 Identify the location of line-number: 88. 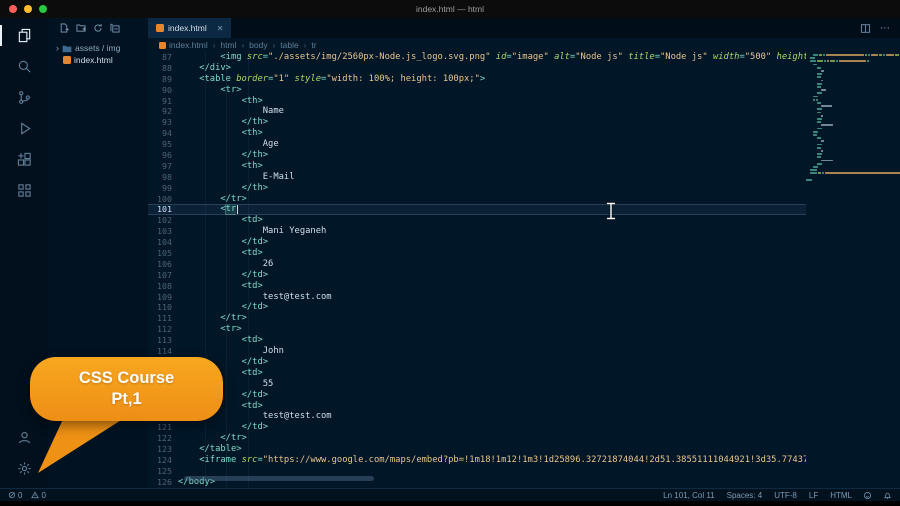
(167, 67).